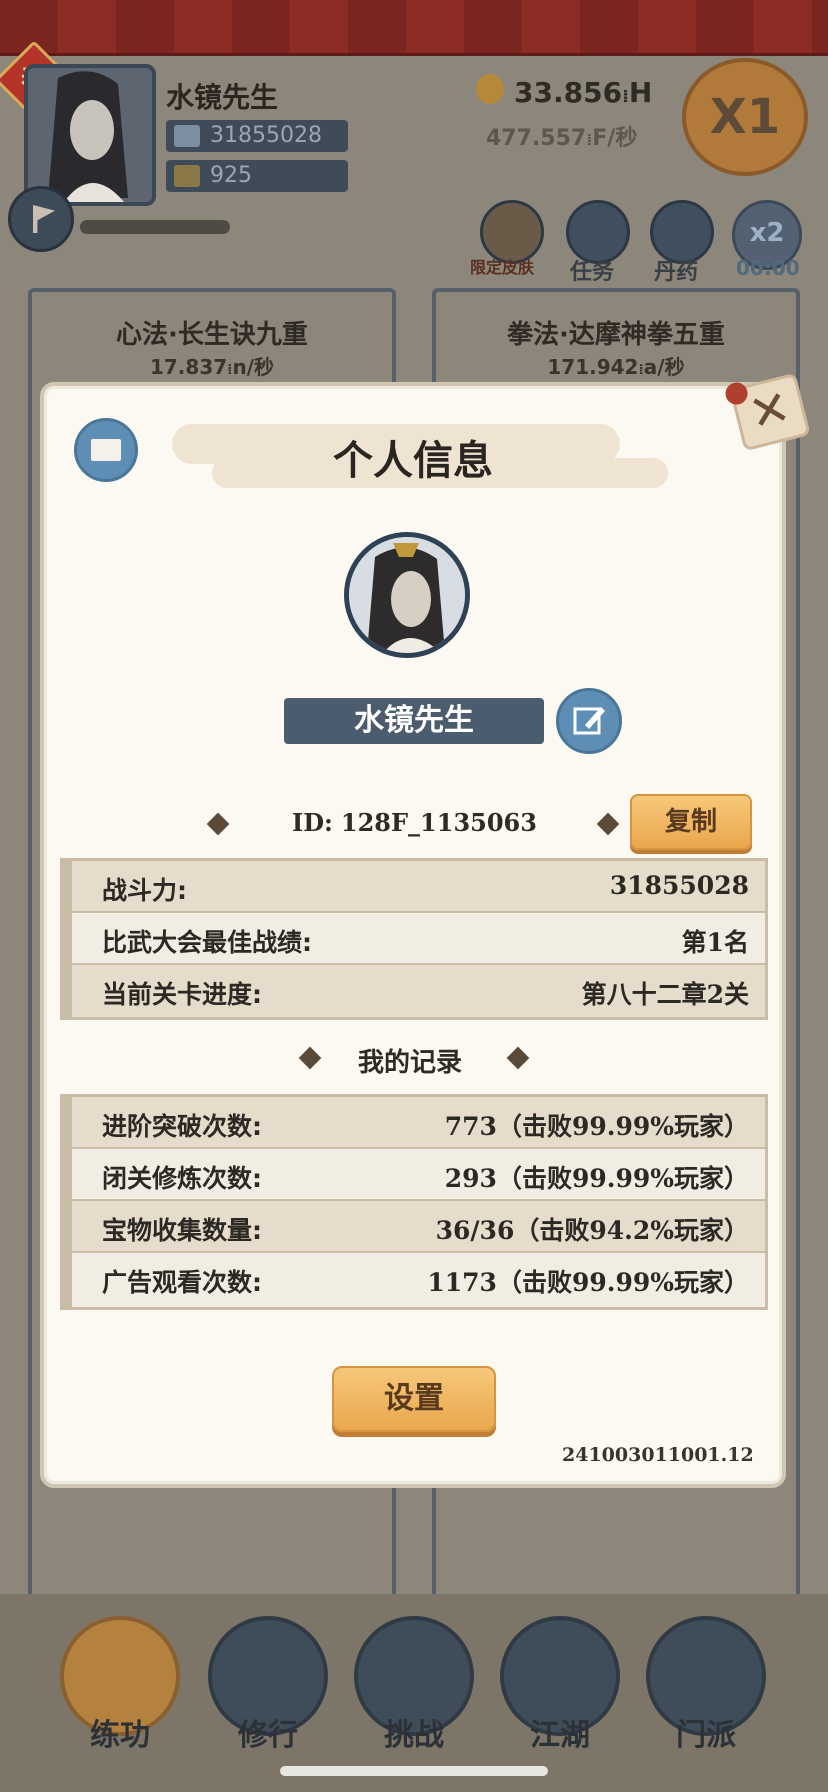 This screenshot has height=1792, width=828. What do you see at coordinates (266, 135) in the screenshot?
I see `power-value: 31855028` at bounding box center [266, 135].